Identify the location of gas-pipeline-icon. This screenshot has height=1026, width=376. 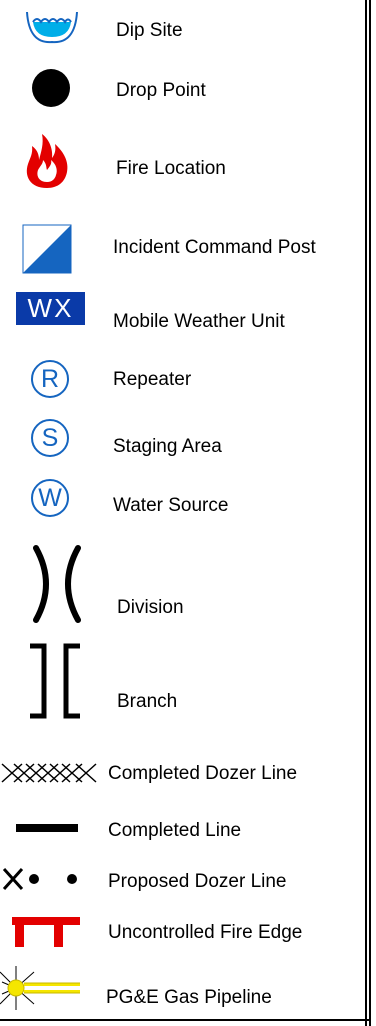
(40, 988).